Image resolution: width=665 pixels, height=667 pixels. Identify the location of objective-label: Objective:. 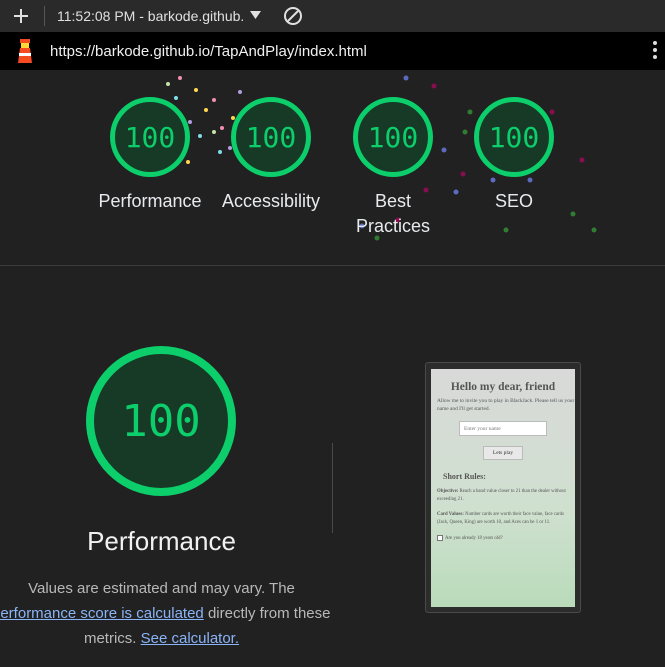
(448, 491).